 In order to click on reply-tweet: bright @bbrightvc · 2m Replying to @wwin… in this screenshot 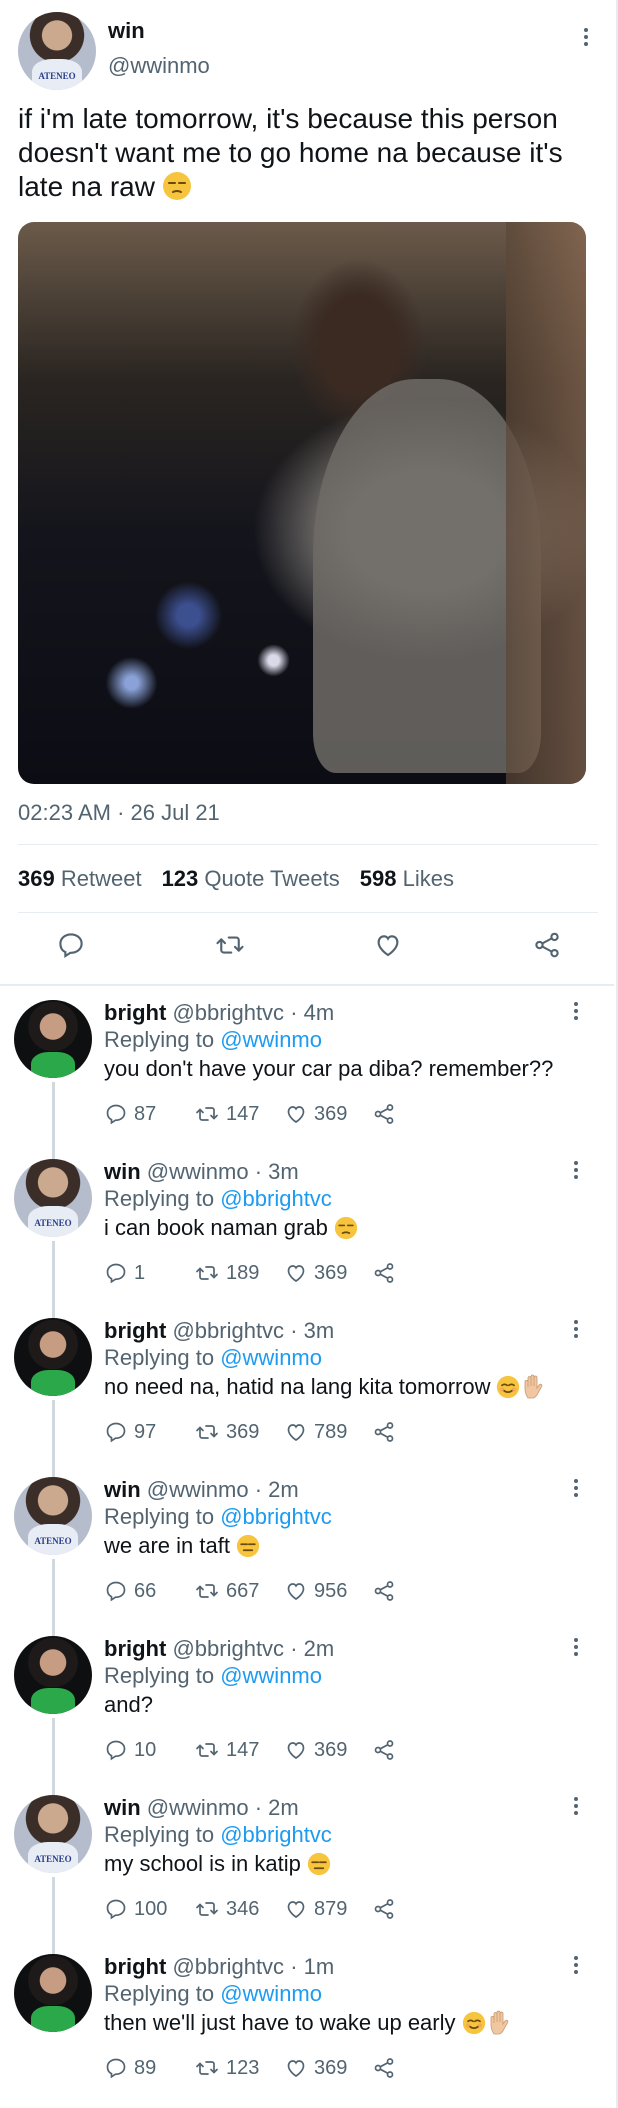, I will do `click(307, 1710)`.